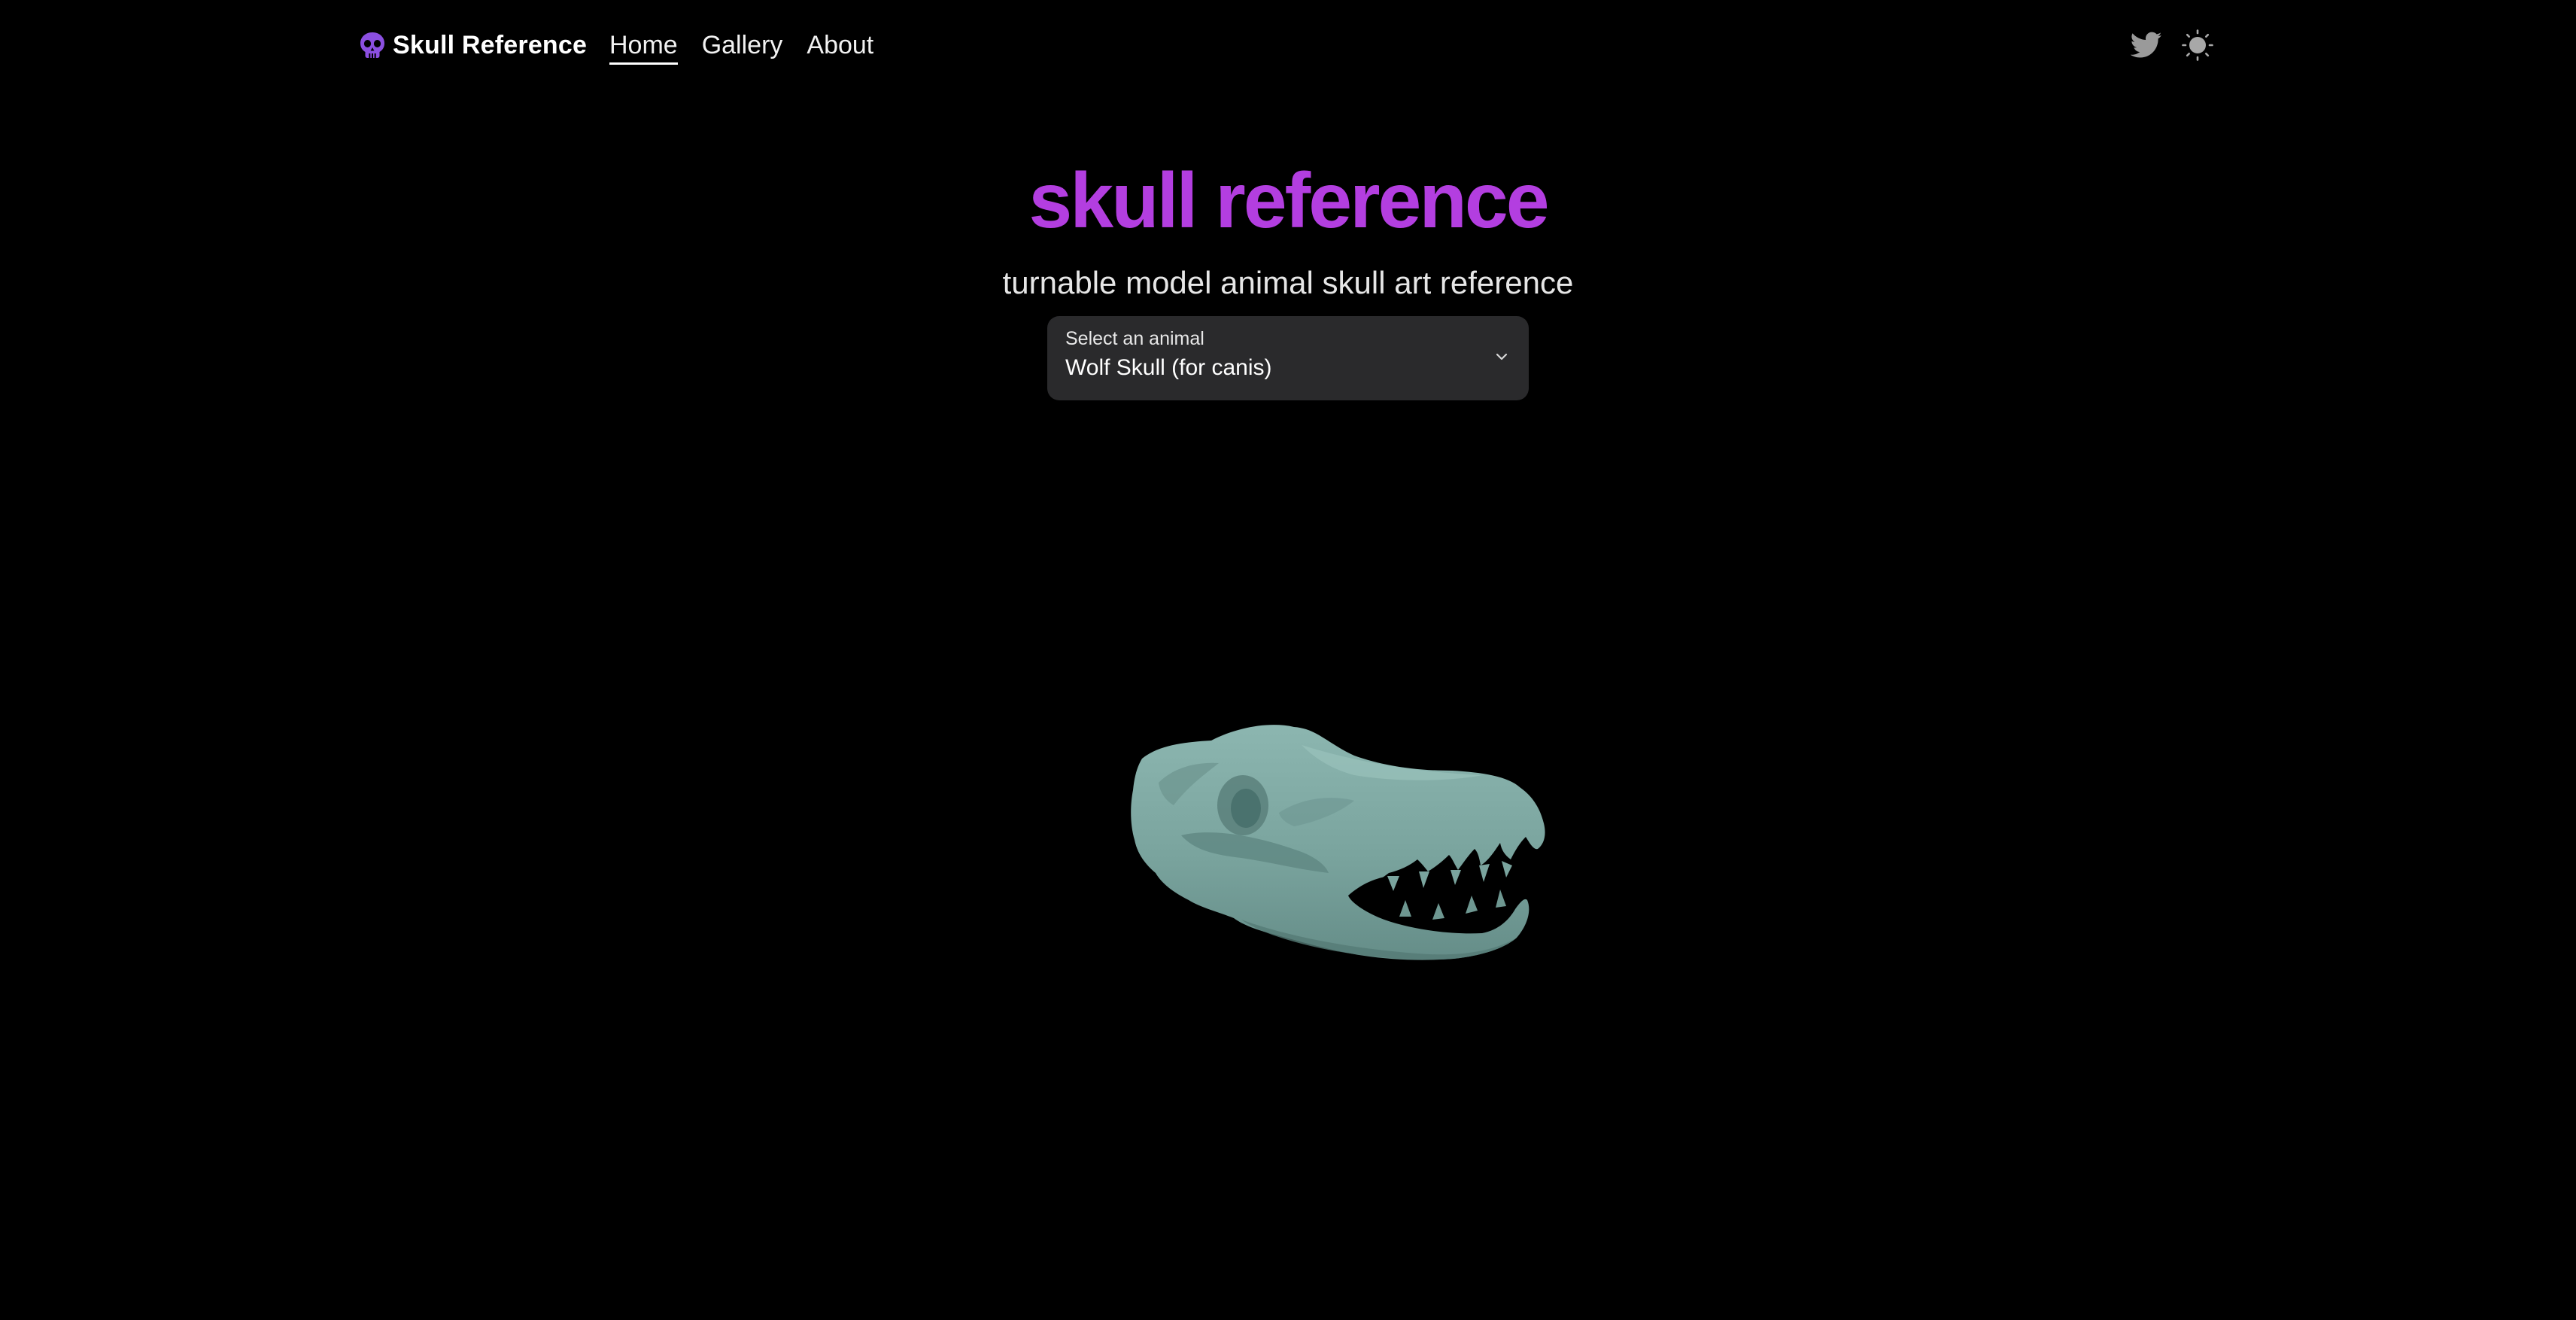  I want to click on site-header: Skull Reference Home Gallery About, so click(1288, 46).